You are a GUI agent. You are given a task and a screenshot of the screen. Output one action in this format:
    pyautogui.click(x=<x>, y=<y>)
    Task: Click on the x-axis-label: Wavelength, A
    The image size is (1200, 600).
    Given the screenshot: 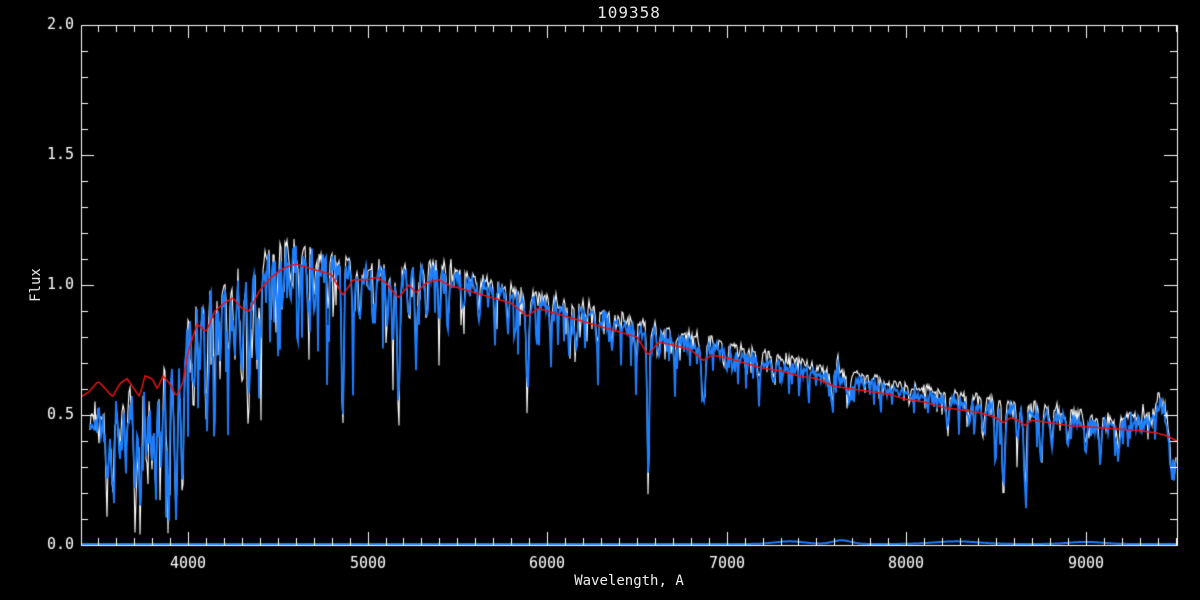 What is the action you would take?
    pyautogui.click(x=629, y=581)
    